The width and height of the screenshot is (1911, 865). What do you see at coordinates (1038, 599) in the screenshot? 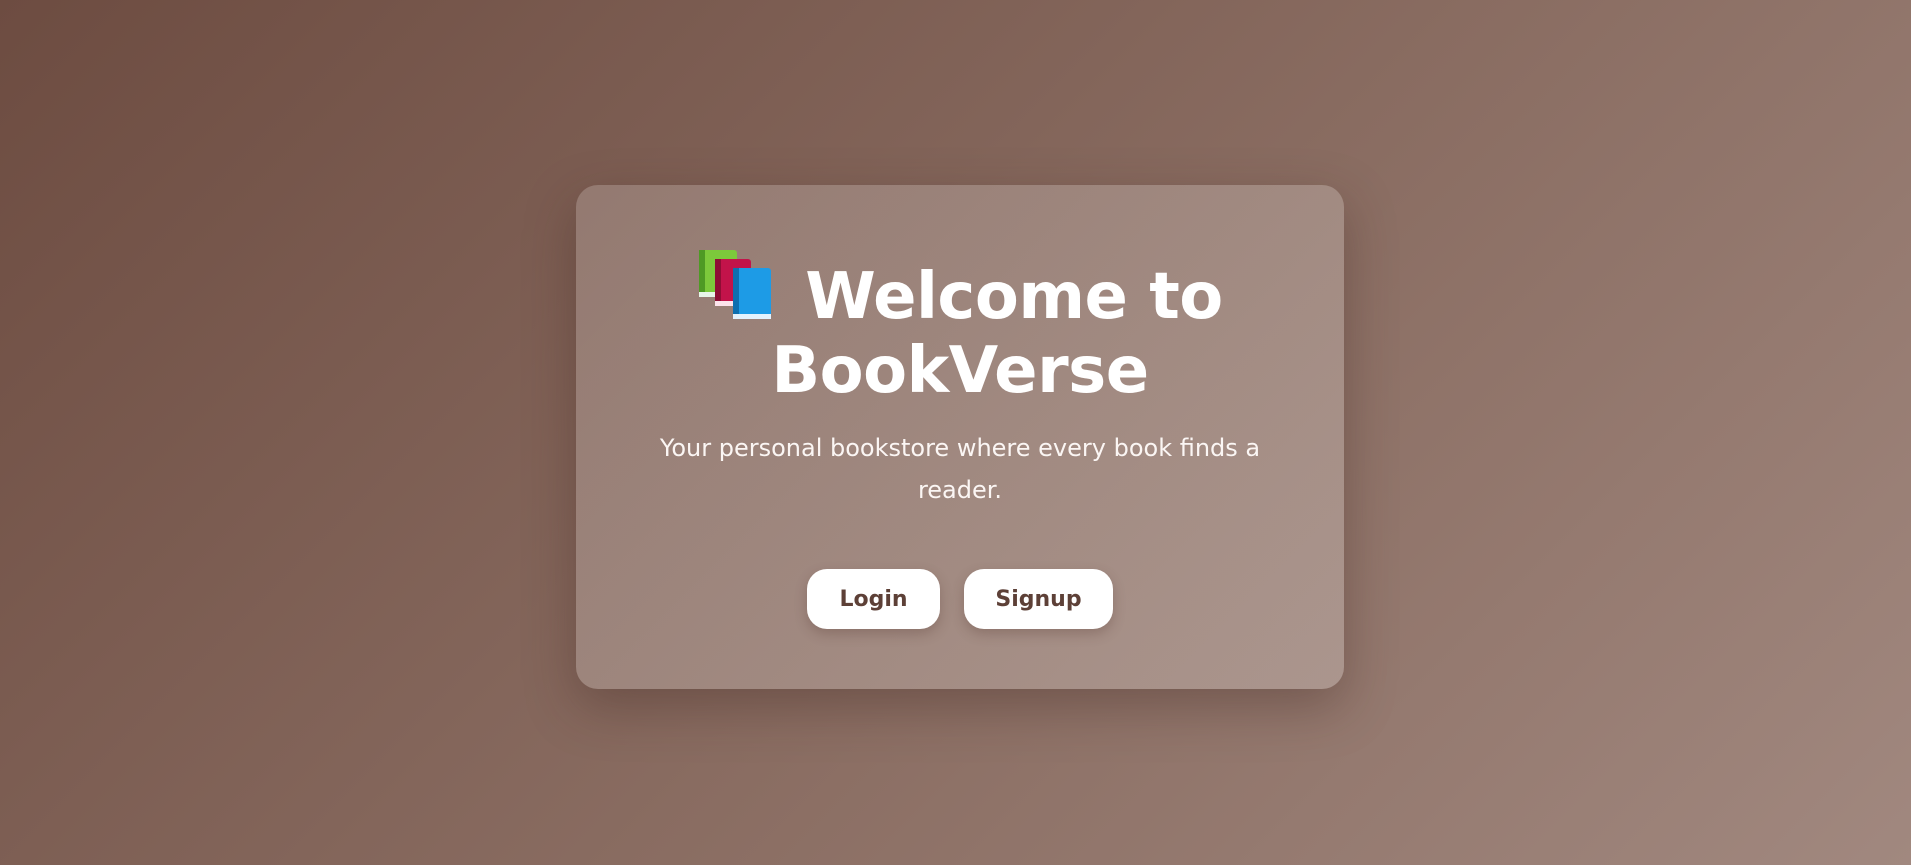
I see `signup-button: Signup` at bounding box center [1038, 599].